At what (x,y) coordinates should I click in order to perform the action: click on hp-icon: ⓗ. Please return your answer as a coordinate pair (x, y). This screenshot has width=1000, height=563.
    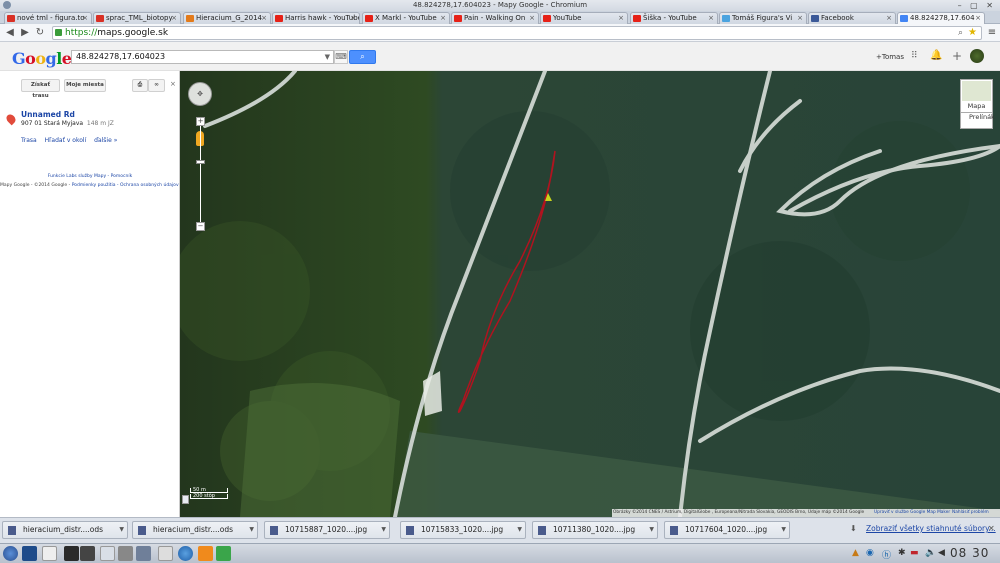
    Looking at the image, I should click on (886, 554).